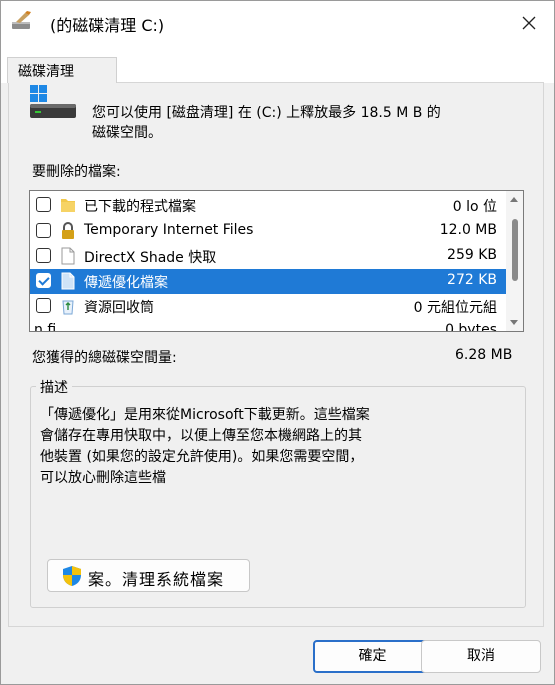 The image size is (555, 685). Describe the element at coordinates (515, 250) in the screenshot. I see `scroll-thumb` at that location.